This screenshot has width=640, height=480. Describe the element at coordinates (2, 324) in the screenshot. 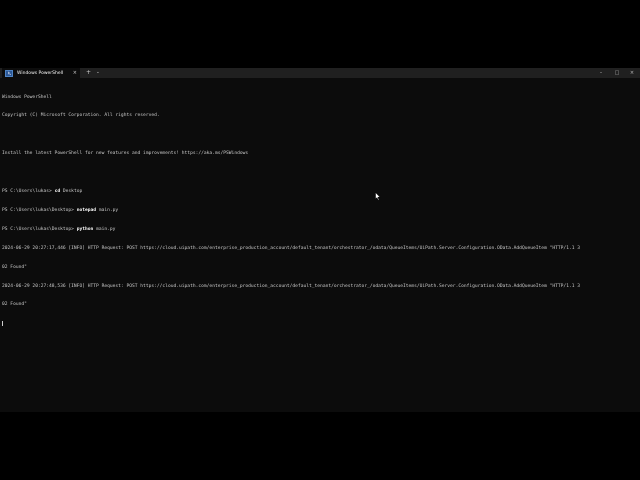

I see `text-cursor` at that location.